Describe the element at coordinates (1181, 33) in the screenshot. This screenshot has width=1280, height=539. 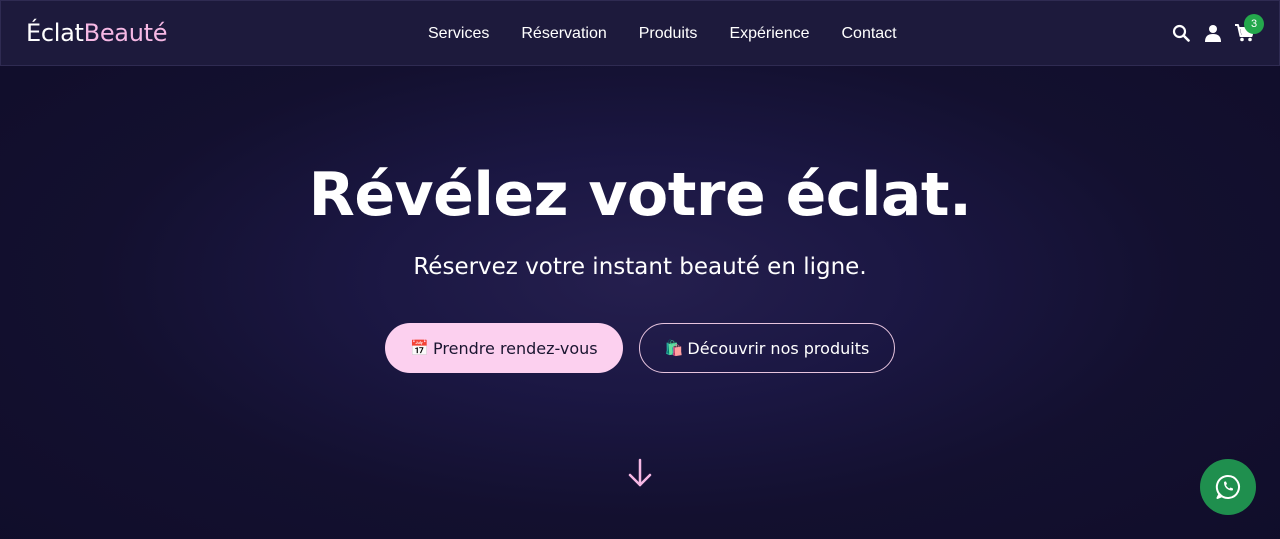
I see `search-icon` at that location.